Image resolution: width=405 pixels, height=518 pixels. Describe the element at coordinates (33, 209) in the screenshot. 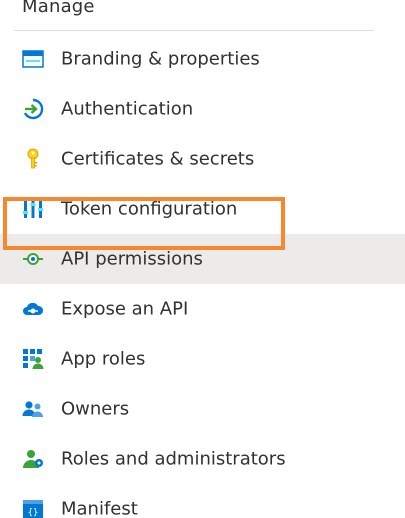

I see `token-configuration-icon` at that location.